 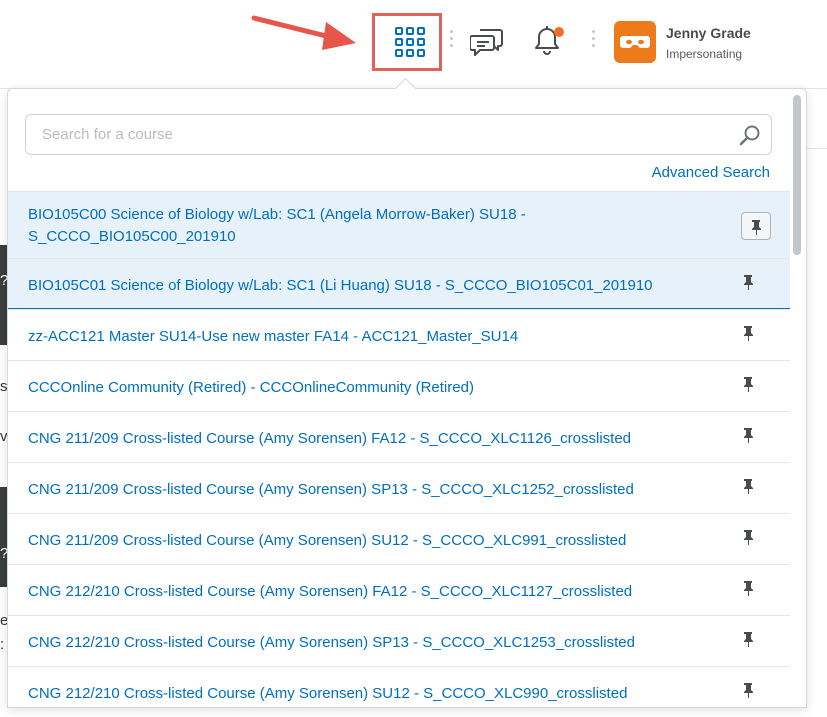 What do you see at coordinates (816, 148) in the screenshot?
I see `background-divider` at bounding box center [816, 148].